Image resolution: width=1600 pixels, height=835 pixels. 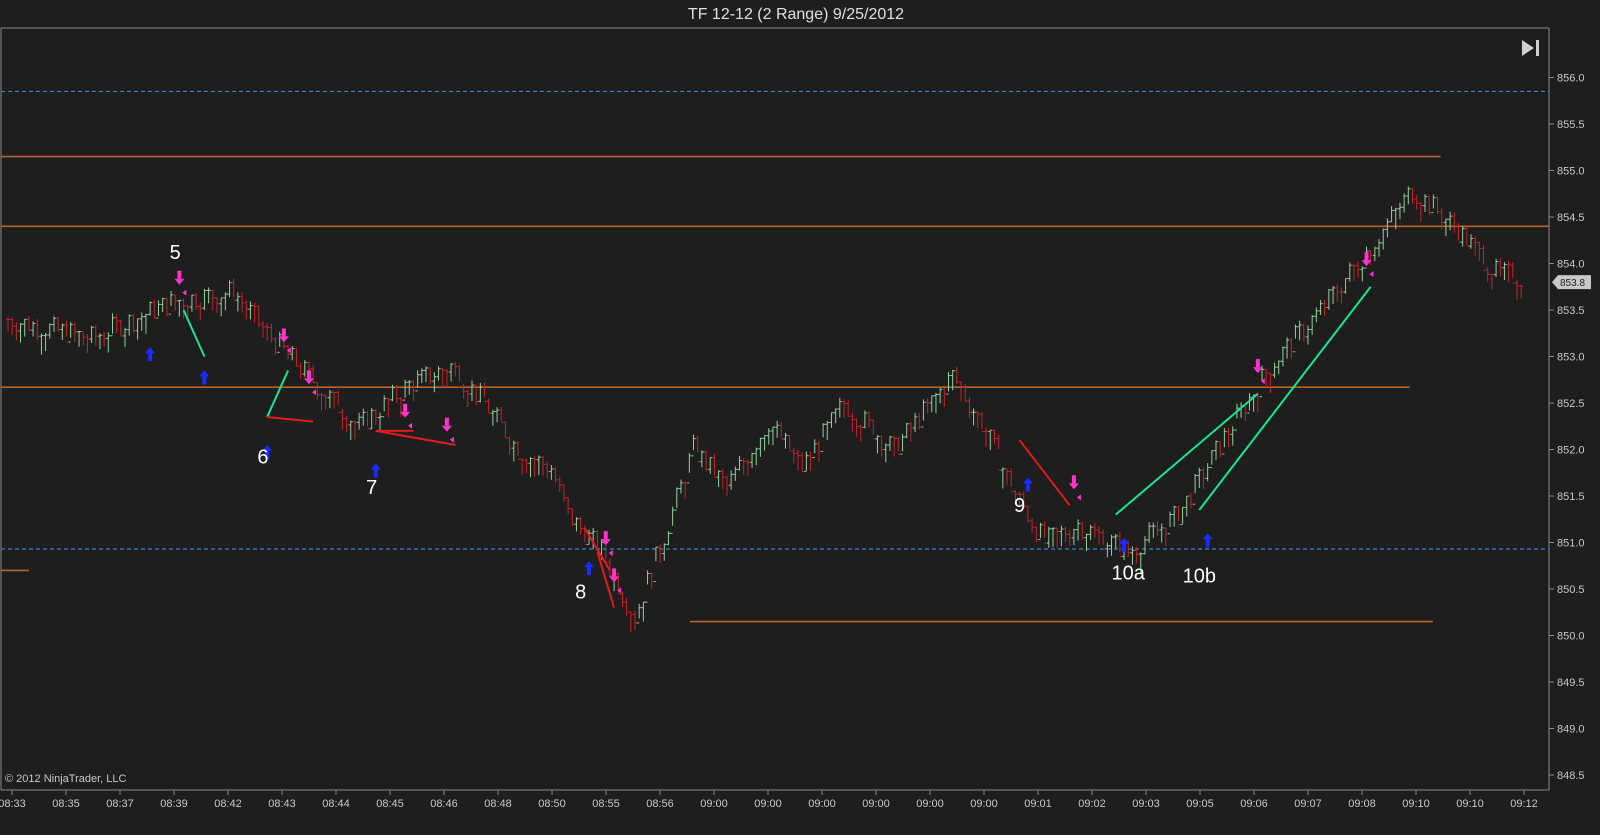 I want to click on annotation-label: 10b, so click(x=1199, y=576).